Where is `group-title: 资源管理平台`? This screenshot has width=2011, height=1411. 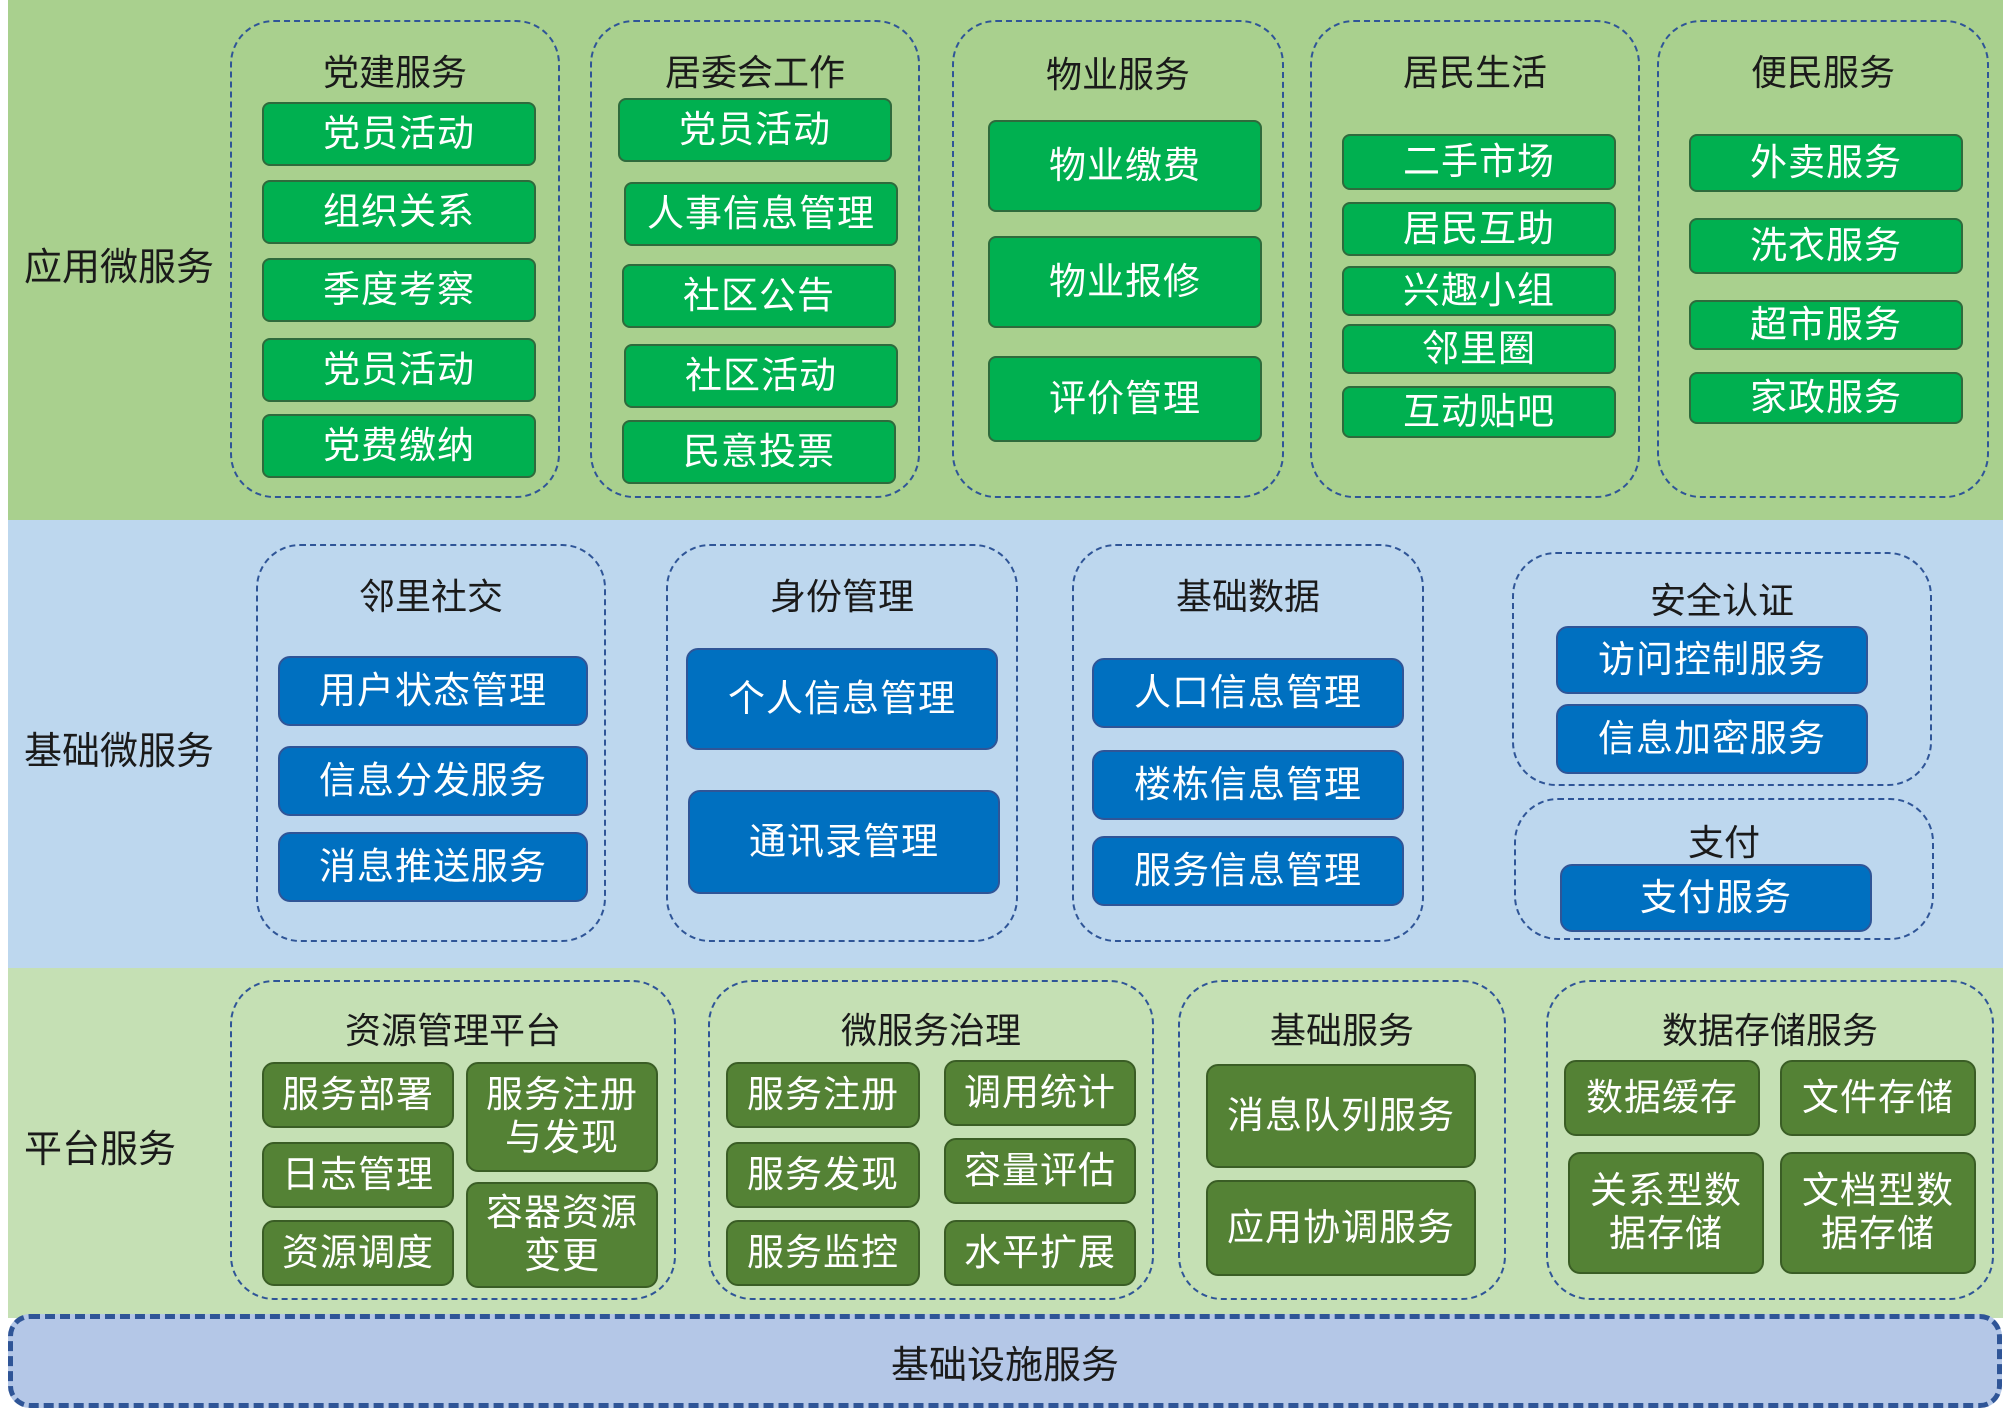 group-title: 资源管理平台 is located at coordinates (452, 1031).